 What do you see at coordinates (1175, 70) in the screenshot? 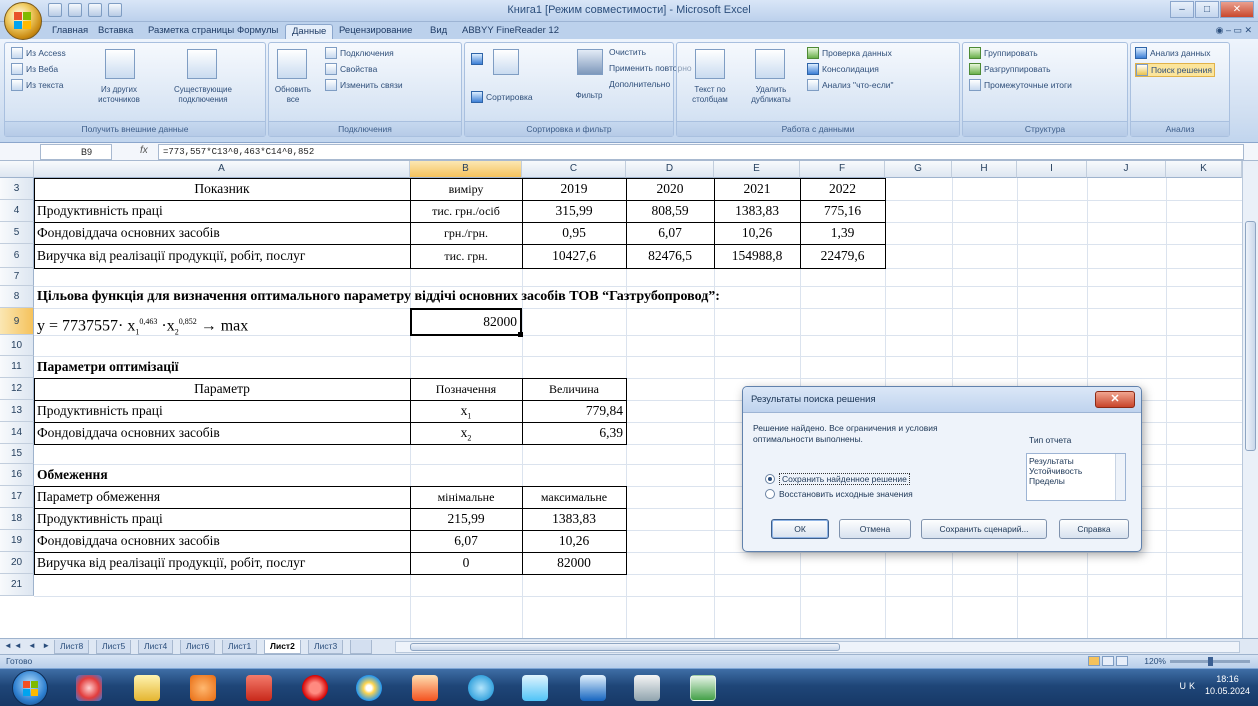
I see `solver-button: Поиск решения` at bounding box center [1175, 70].